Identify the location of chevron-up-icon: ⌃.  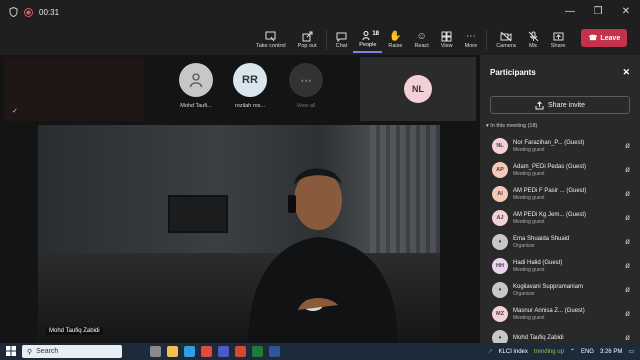
(572, 351).